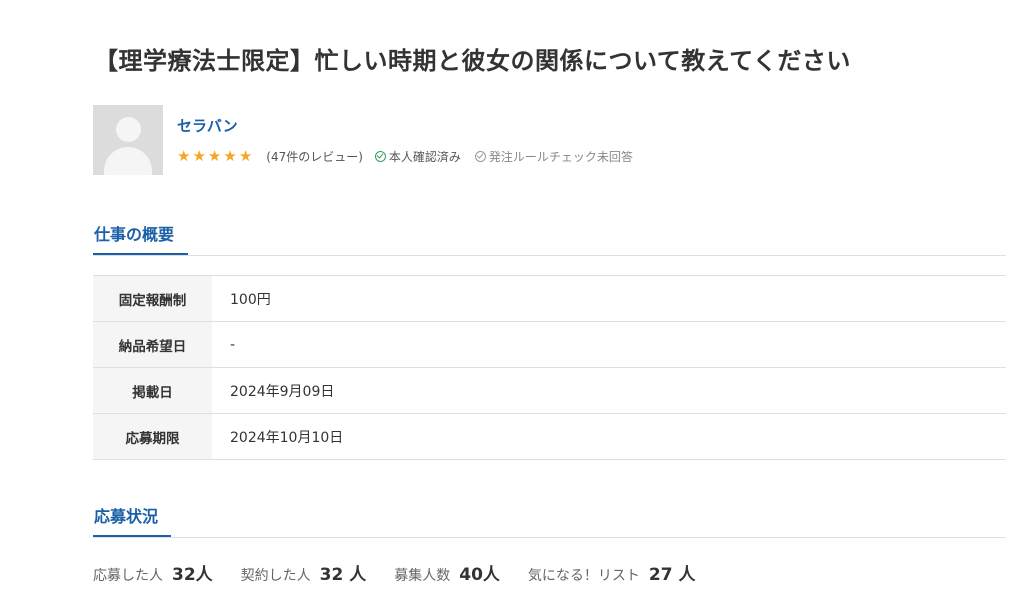 The width and height of the screenshot is (1024, 608). I want to click on client-meta-row: ★ ★ ★ ★ ★ (47件のレビュー) 本人確認済み 発注ルールチェック未回答, so click(405, 156).